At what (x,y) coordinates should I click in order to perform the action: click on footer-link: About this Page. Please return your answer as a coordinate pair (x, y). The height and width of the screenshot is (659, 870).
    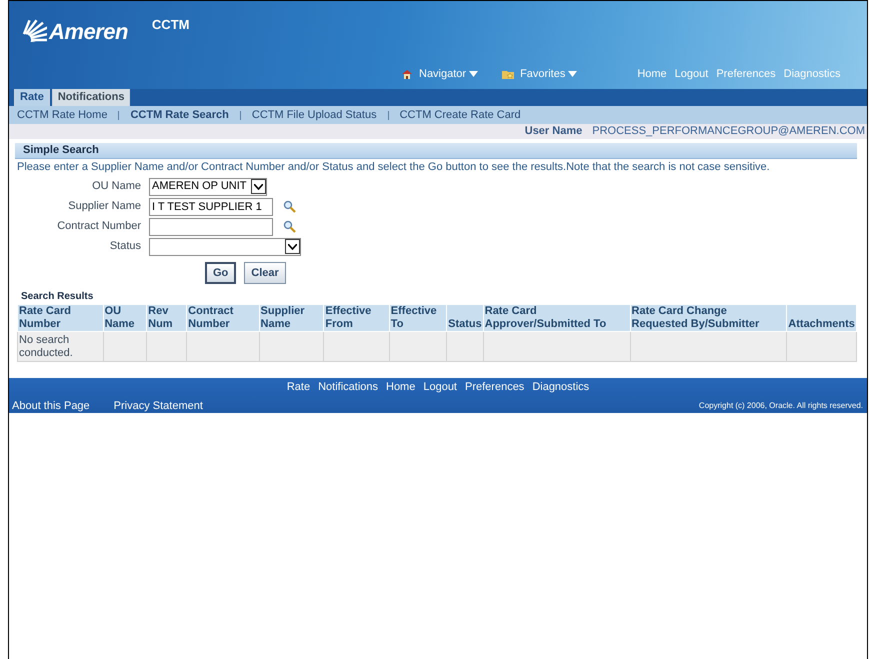
    Looking at the image, I should click on (51, 406).